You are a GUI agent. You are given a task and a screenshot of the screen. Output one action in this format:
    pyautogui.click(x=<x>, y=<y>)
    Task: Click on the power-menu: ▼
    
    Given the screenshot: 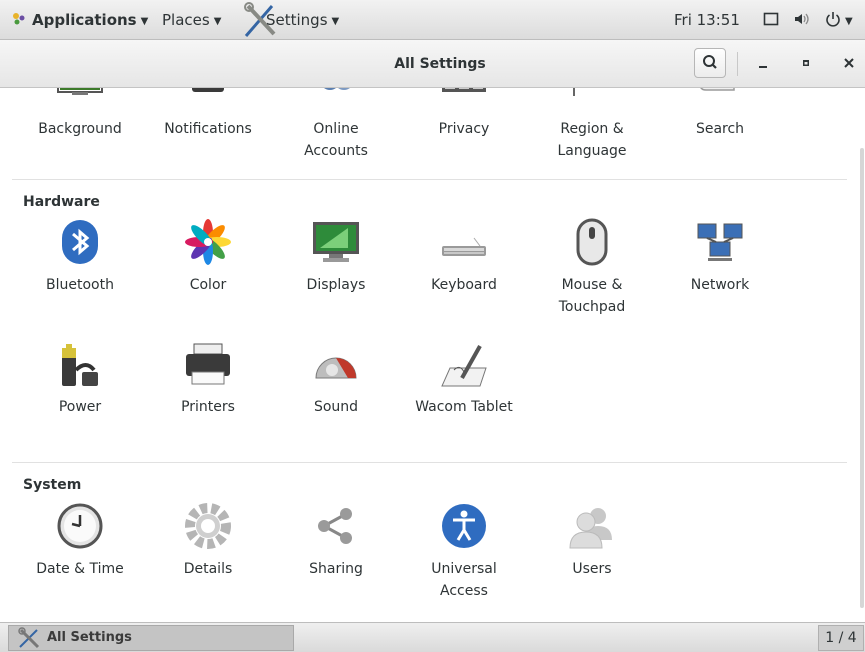 What is the action you would take?
    pyautogui.click(x=839, y=20)
    